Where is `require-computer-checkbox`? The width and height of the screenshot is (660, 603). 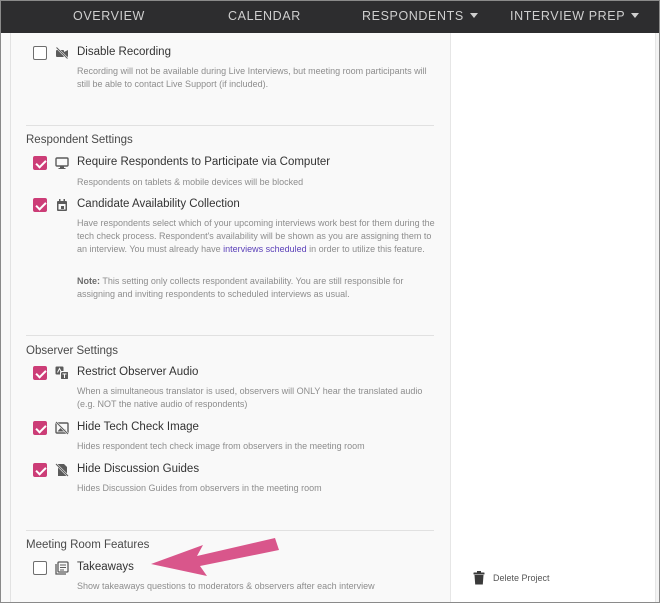
require-computer-checkbox is located at coordinates (40, 163).